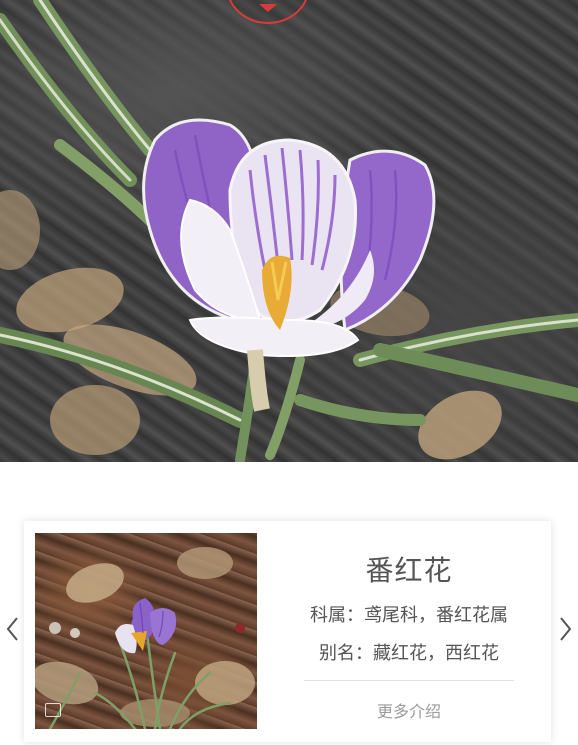 The image size is (578, 745). I want to click on plant-info: 番红花 科属：鸢尾科，番红花属 别名：藏红花，西红花 更多介绍, so click(409, 631).